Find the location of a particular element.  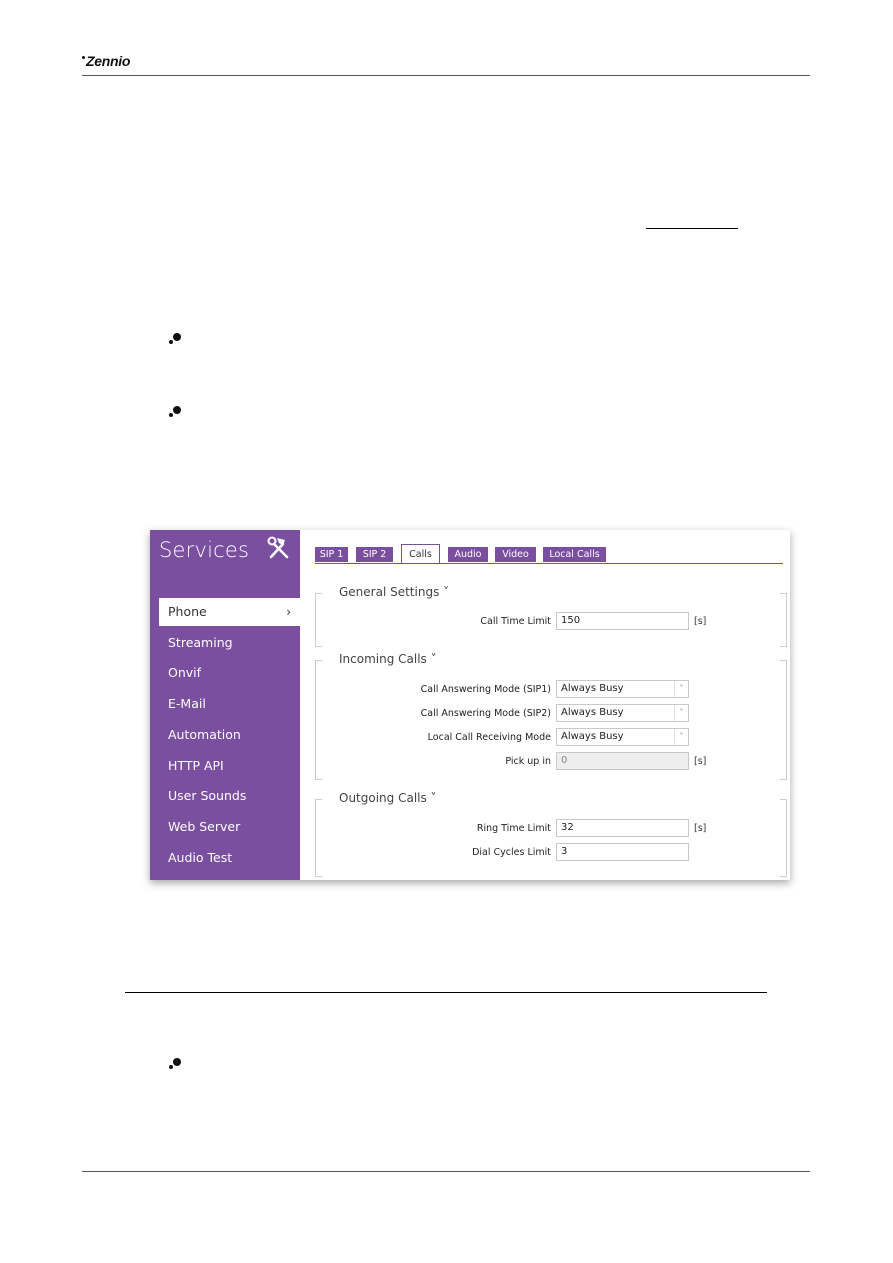

form-row: Local Call Receiving Mode Always Busy ˅ is located at coordinates (551, 738).